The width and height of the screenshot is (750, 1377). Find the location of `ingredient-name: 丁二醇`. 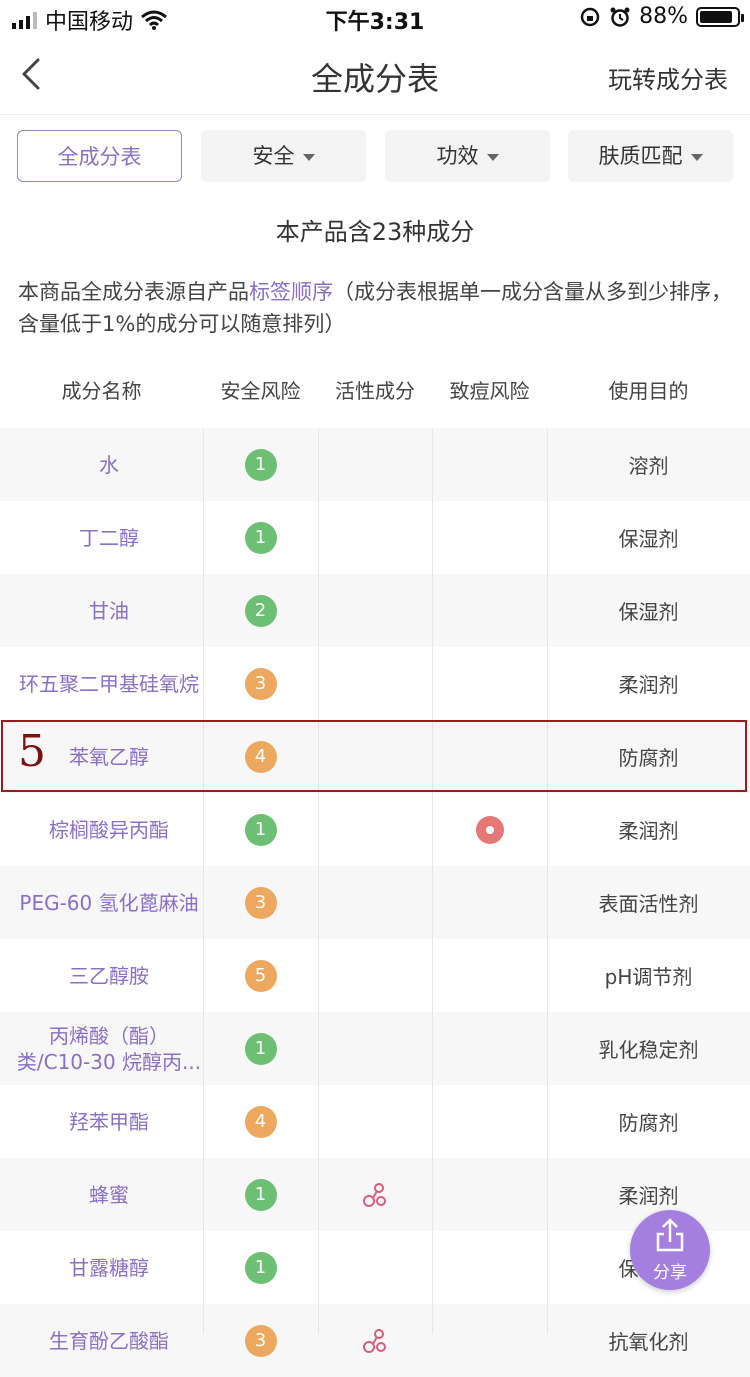

ingredient-name: 丁二醇 is located at coordinates (109, 537).